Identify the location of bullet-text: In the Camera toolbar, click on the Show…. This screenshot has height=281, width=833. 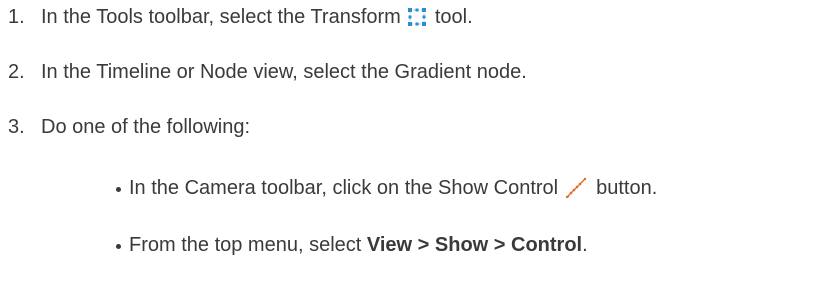
(344, 188).